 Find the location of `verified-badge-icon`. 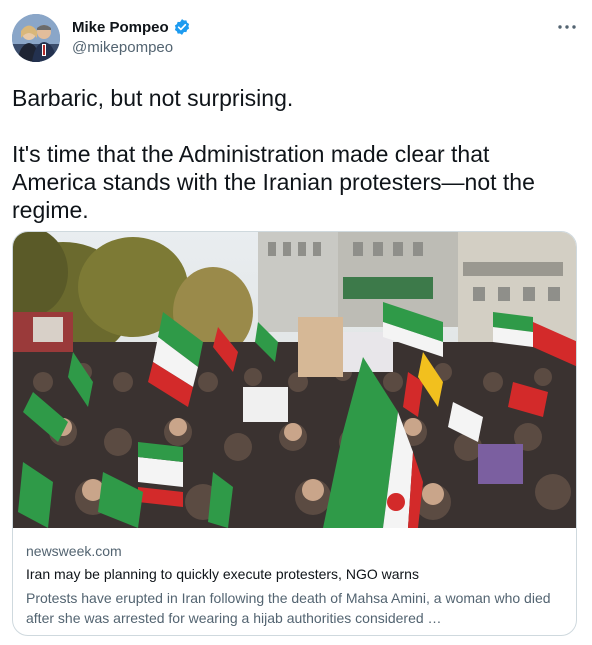

verified-badge-icon is located at coordinates (182, 27).